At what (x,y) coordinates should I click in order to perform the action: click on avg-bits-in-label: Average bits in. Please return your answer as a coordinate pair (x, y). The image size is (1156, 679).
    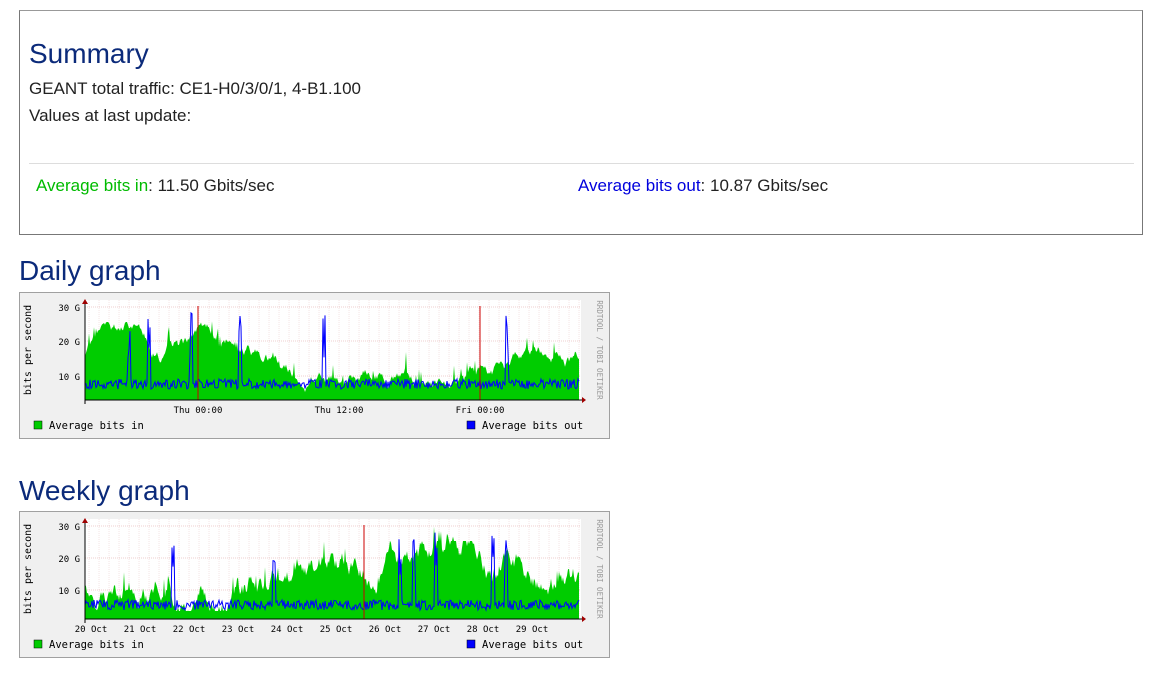
    Looking at the image, I should click on (92, 185).